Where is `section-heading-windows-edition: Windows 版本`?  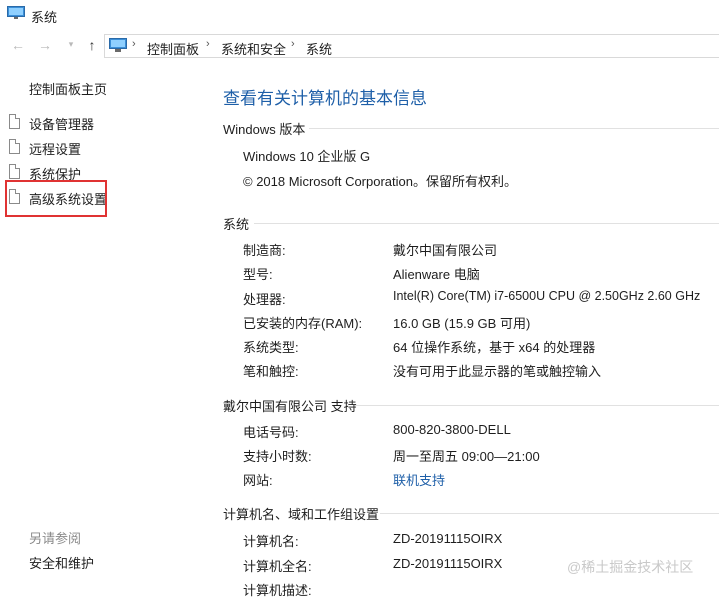
section-heading-windows-edition: Windows 版本 is located at coordinates (264, 129).